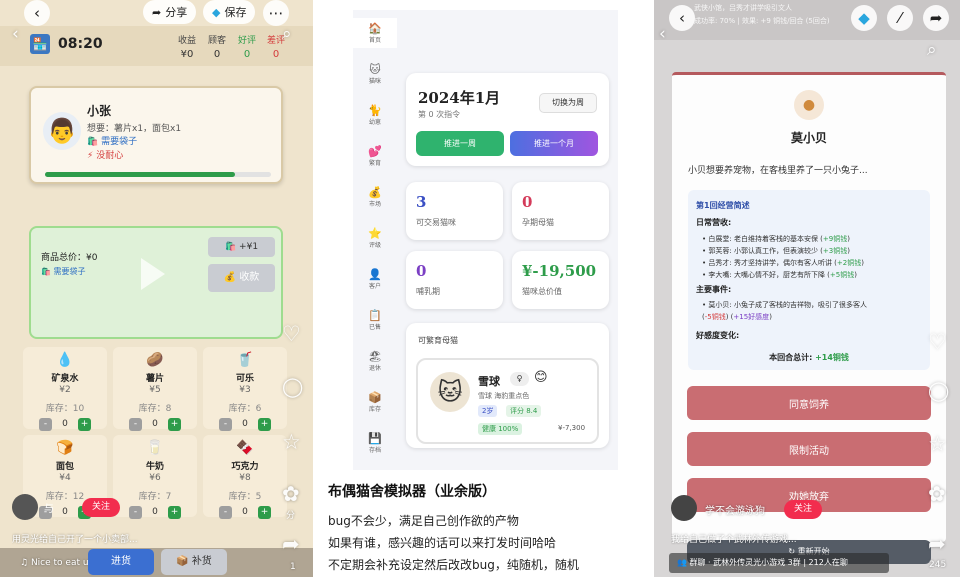  What do you see at coordinates (779, 563) in the screenshot?
I see `group-chat-banner: 👥 群聊 · 武林外传灵光小游戏 3群 | 212人在聊` at bounding box center [779, 563].